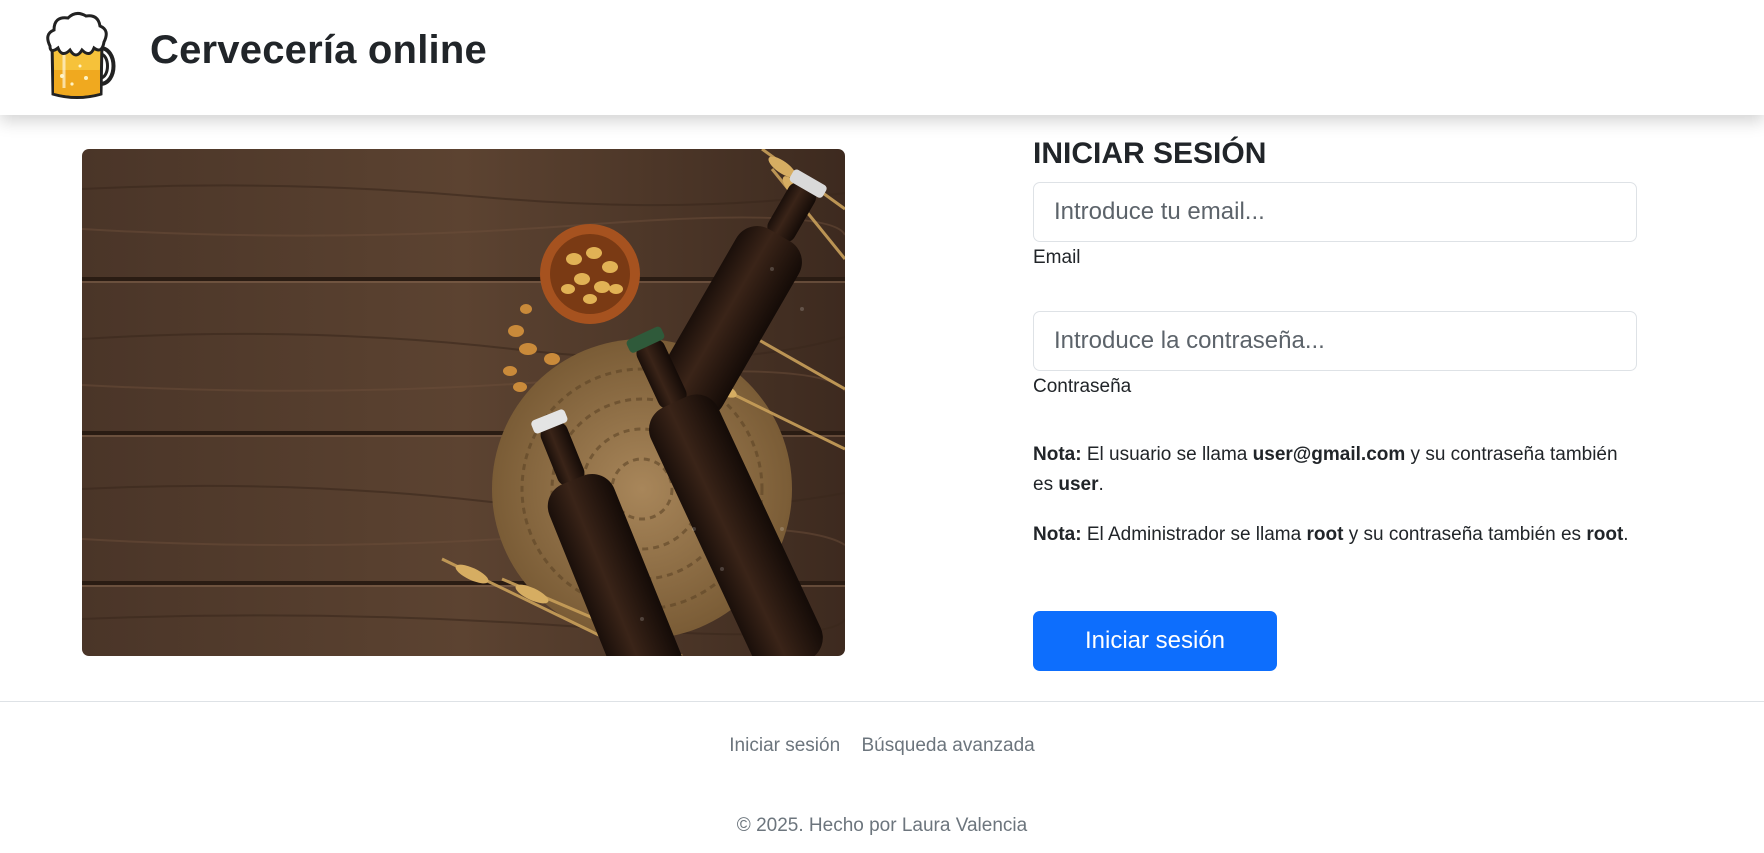  Describe the element at coordinates (882, 57) in the screenshot. I see `navbar: Cervecería online` at that location.